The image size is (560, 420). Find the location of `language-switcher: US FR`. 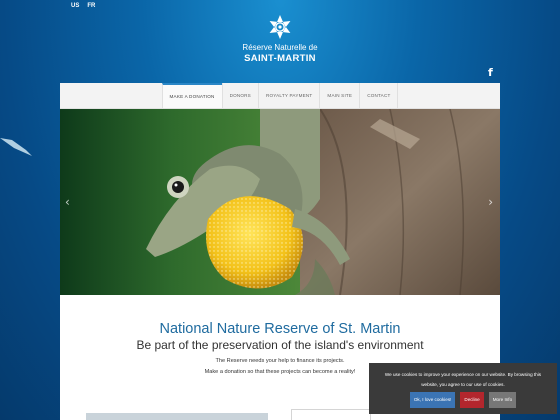

language-switcher: US FR is located at coordinates (83, 6).